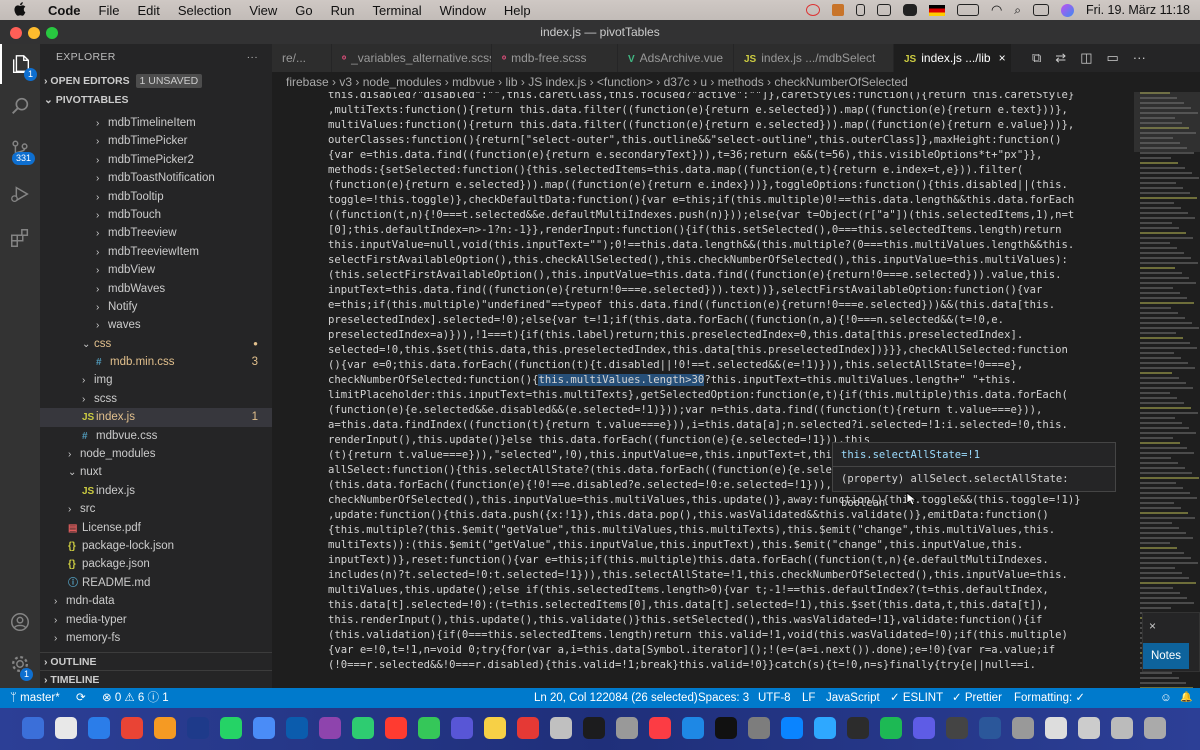 This screenshot has height=750, width=1200. I want to click on tree-item: › memory-fs, so click(156, 638).